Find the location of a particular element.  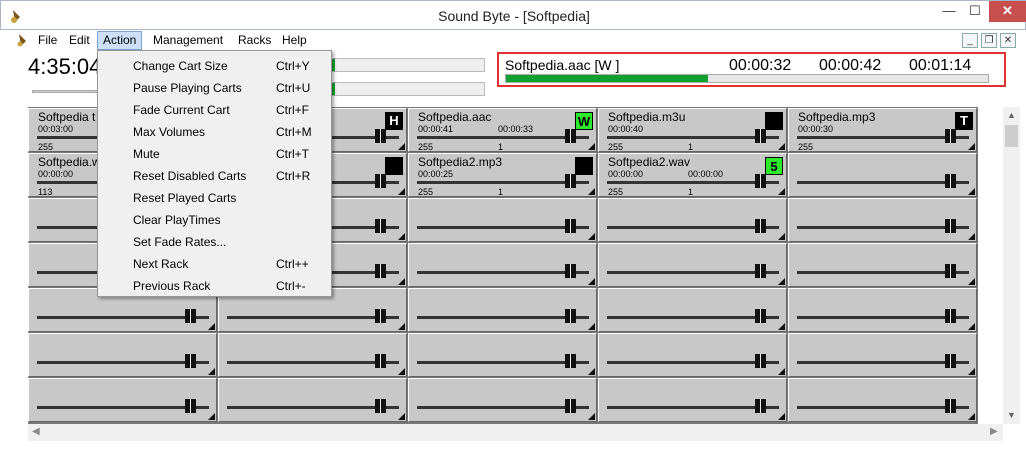

maximize-button: ☐ is located at coordinates (975, 11).